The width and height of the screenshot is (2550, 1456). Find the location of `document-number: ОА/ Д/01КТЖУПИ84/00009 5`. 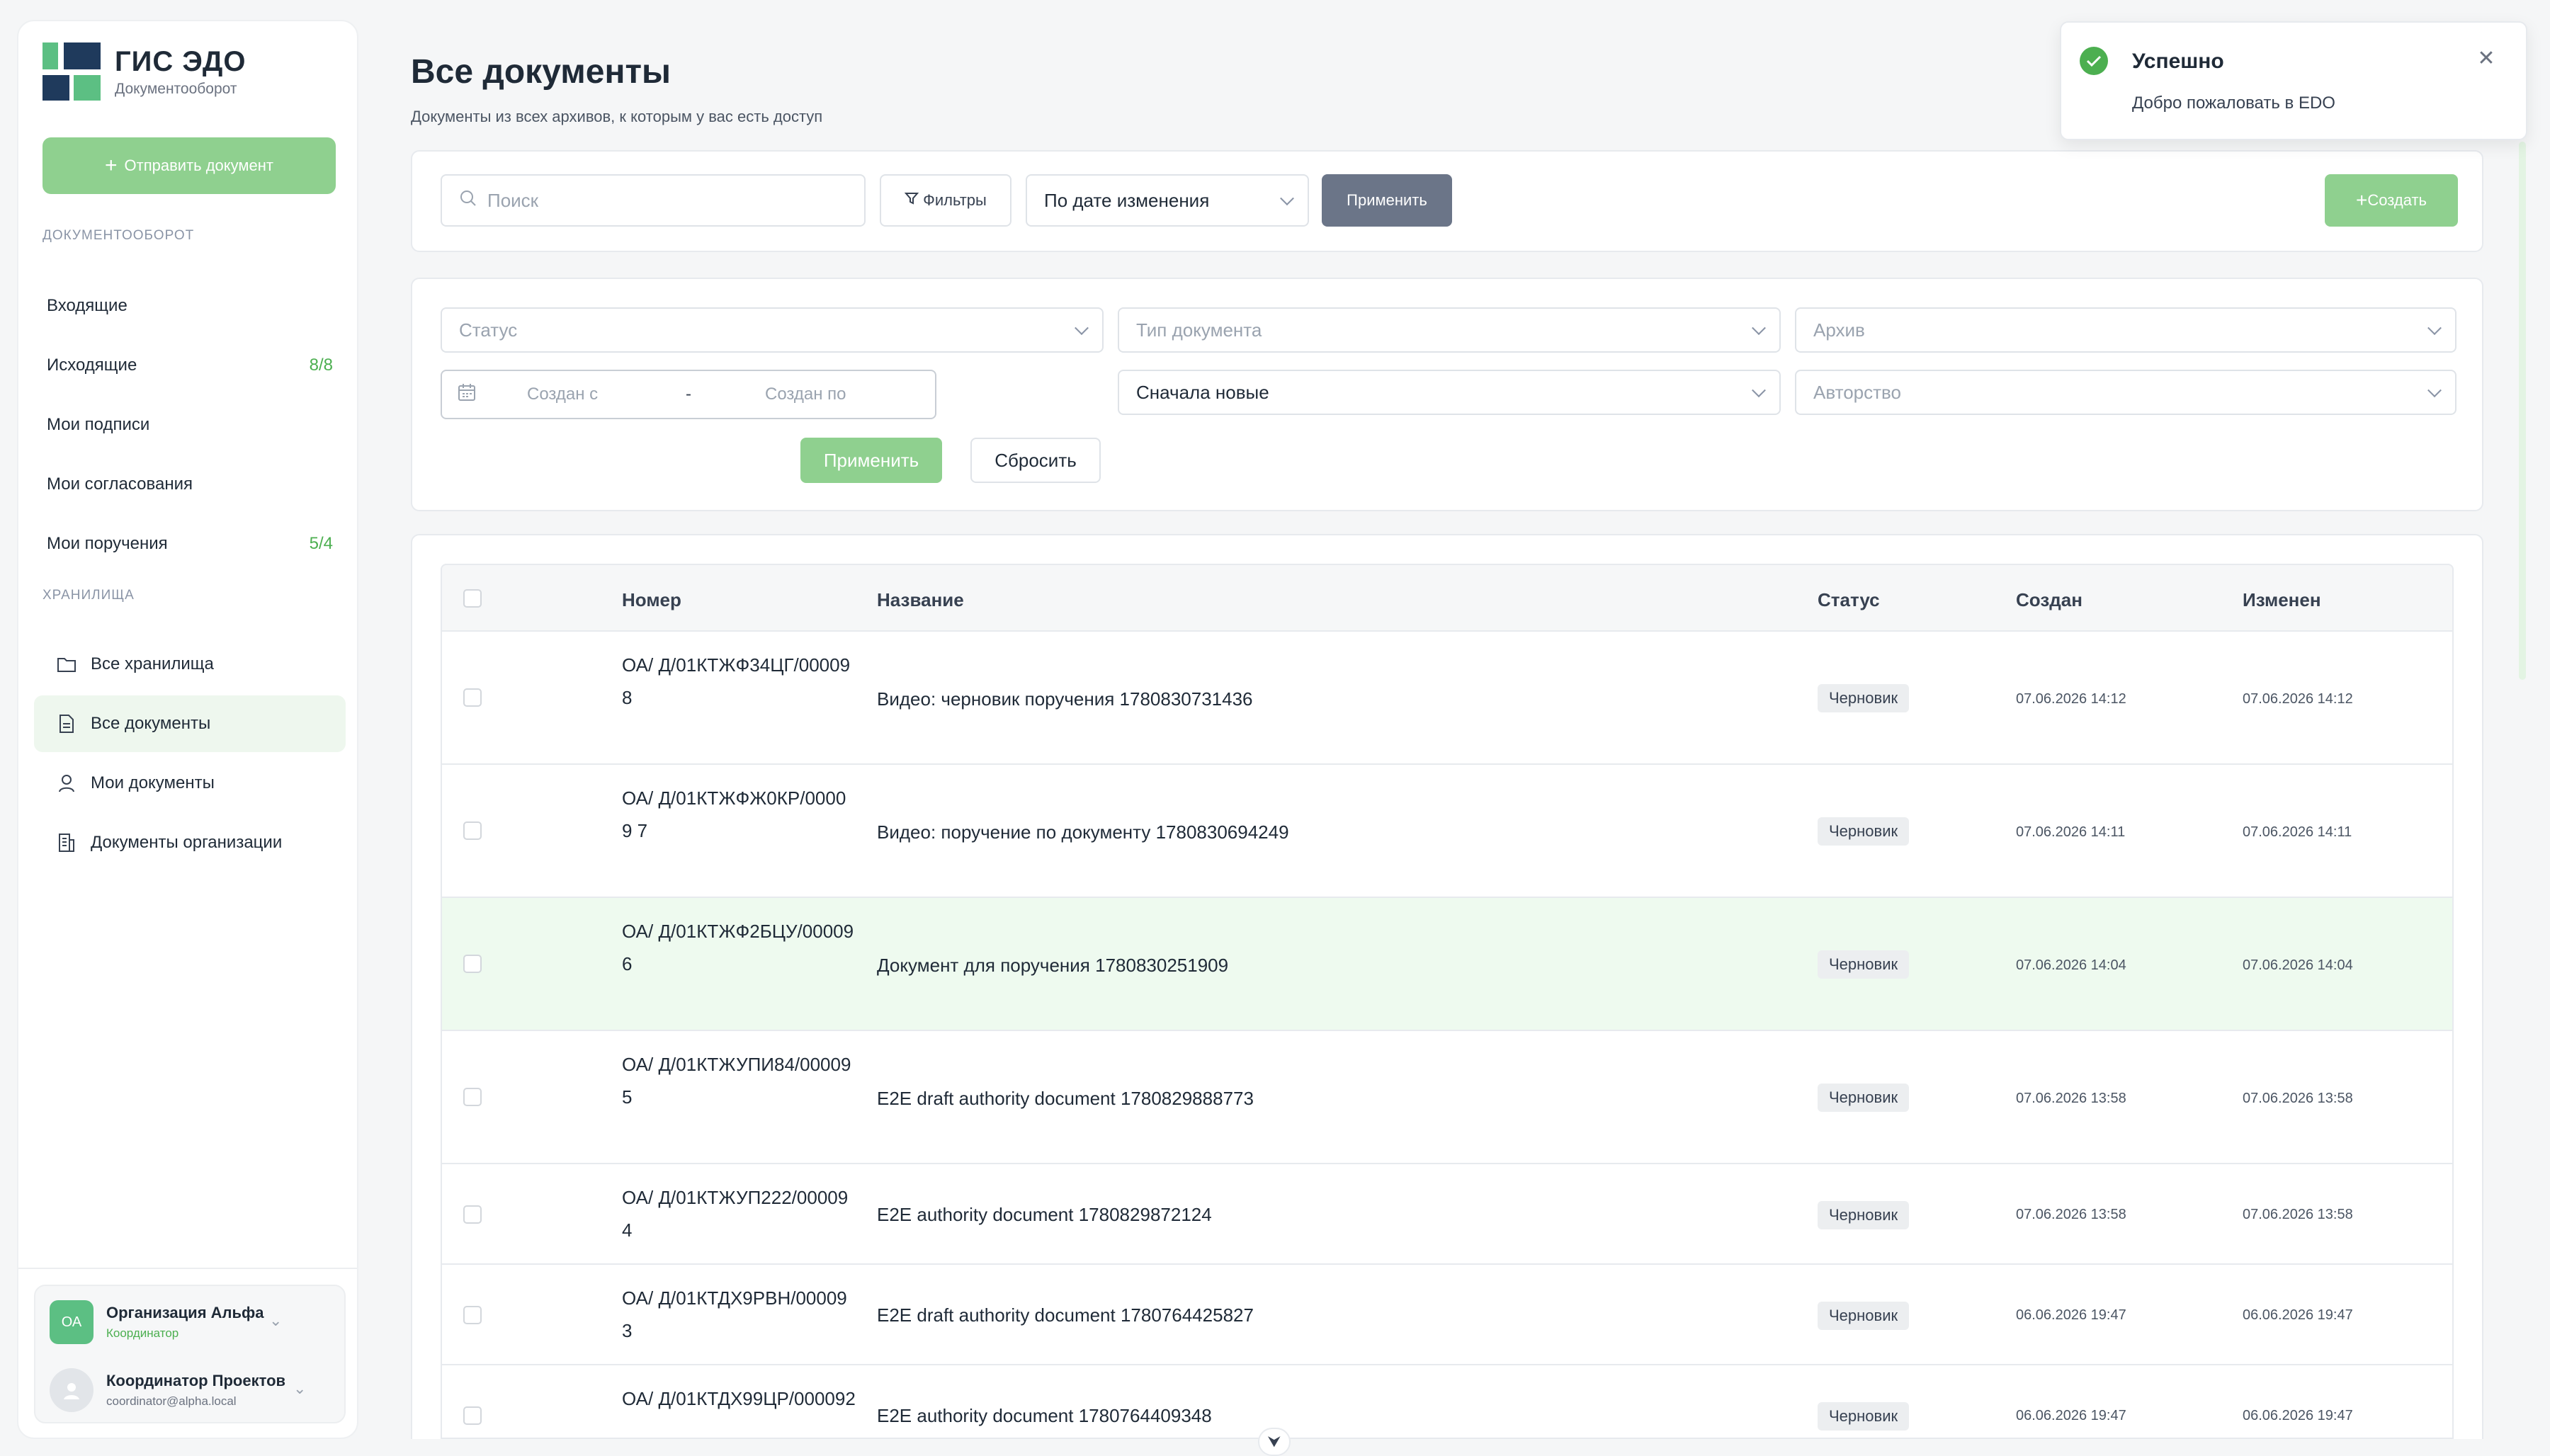

document-number: ОА/ Д/01КТЖУПИ84/00009 5 is located at coordinates (736, 1081).